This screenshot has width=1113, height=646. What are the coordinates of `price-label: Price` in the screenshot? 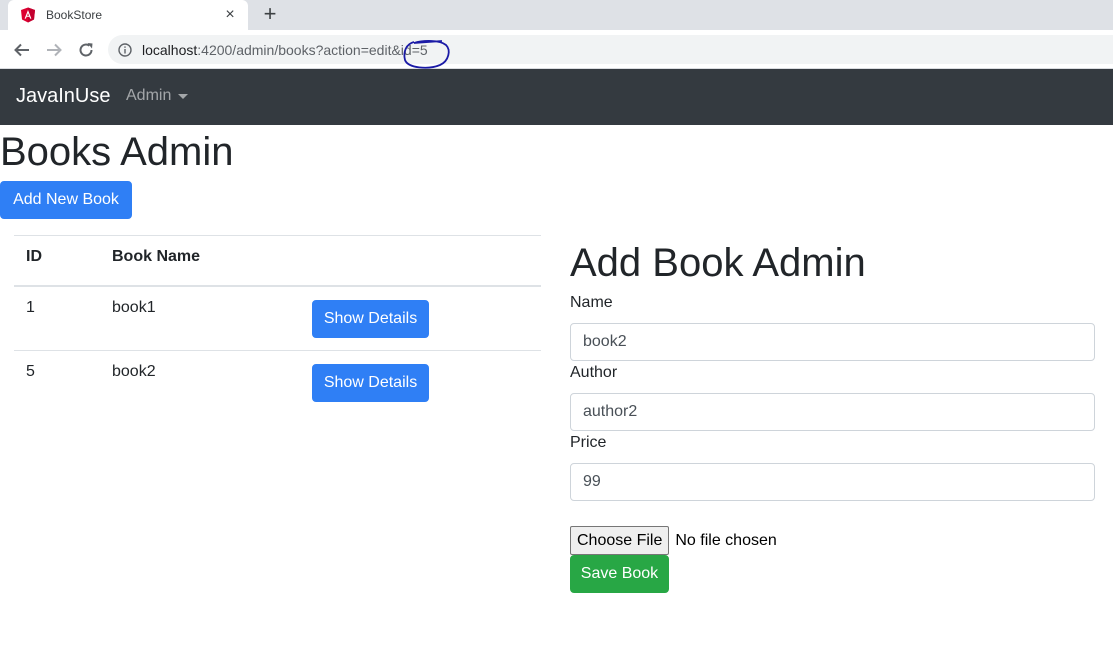 It's located at (588, 442).